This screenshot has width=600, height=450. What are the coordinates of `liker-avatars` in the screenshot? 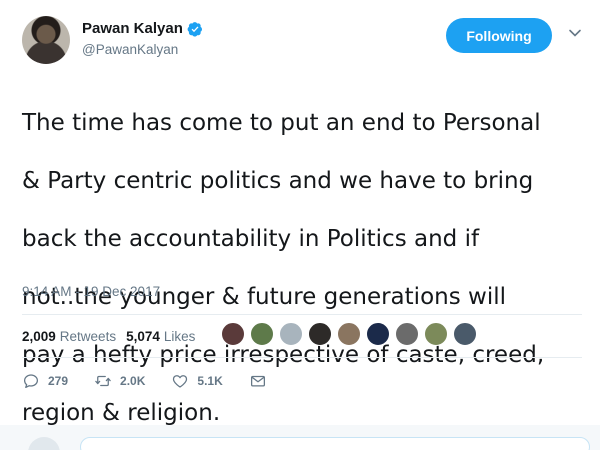 It's located at (351, 334).